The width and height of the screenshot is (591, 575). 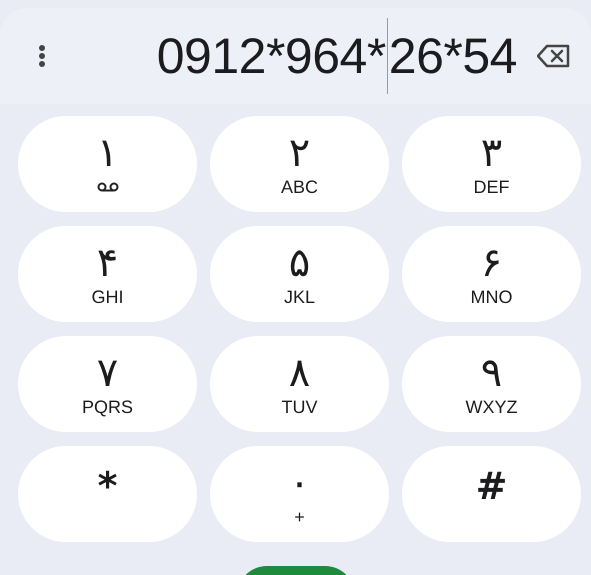 What do you see at coordinates (554, 56) in the screenshot?
I see `backspace-icon` at bounding box center [554, 56].